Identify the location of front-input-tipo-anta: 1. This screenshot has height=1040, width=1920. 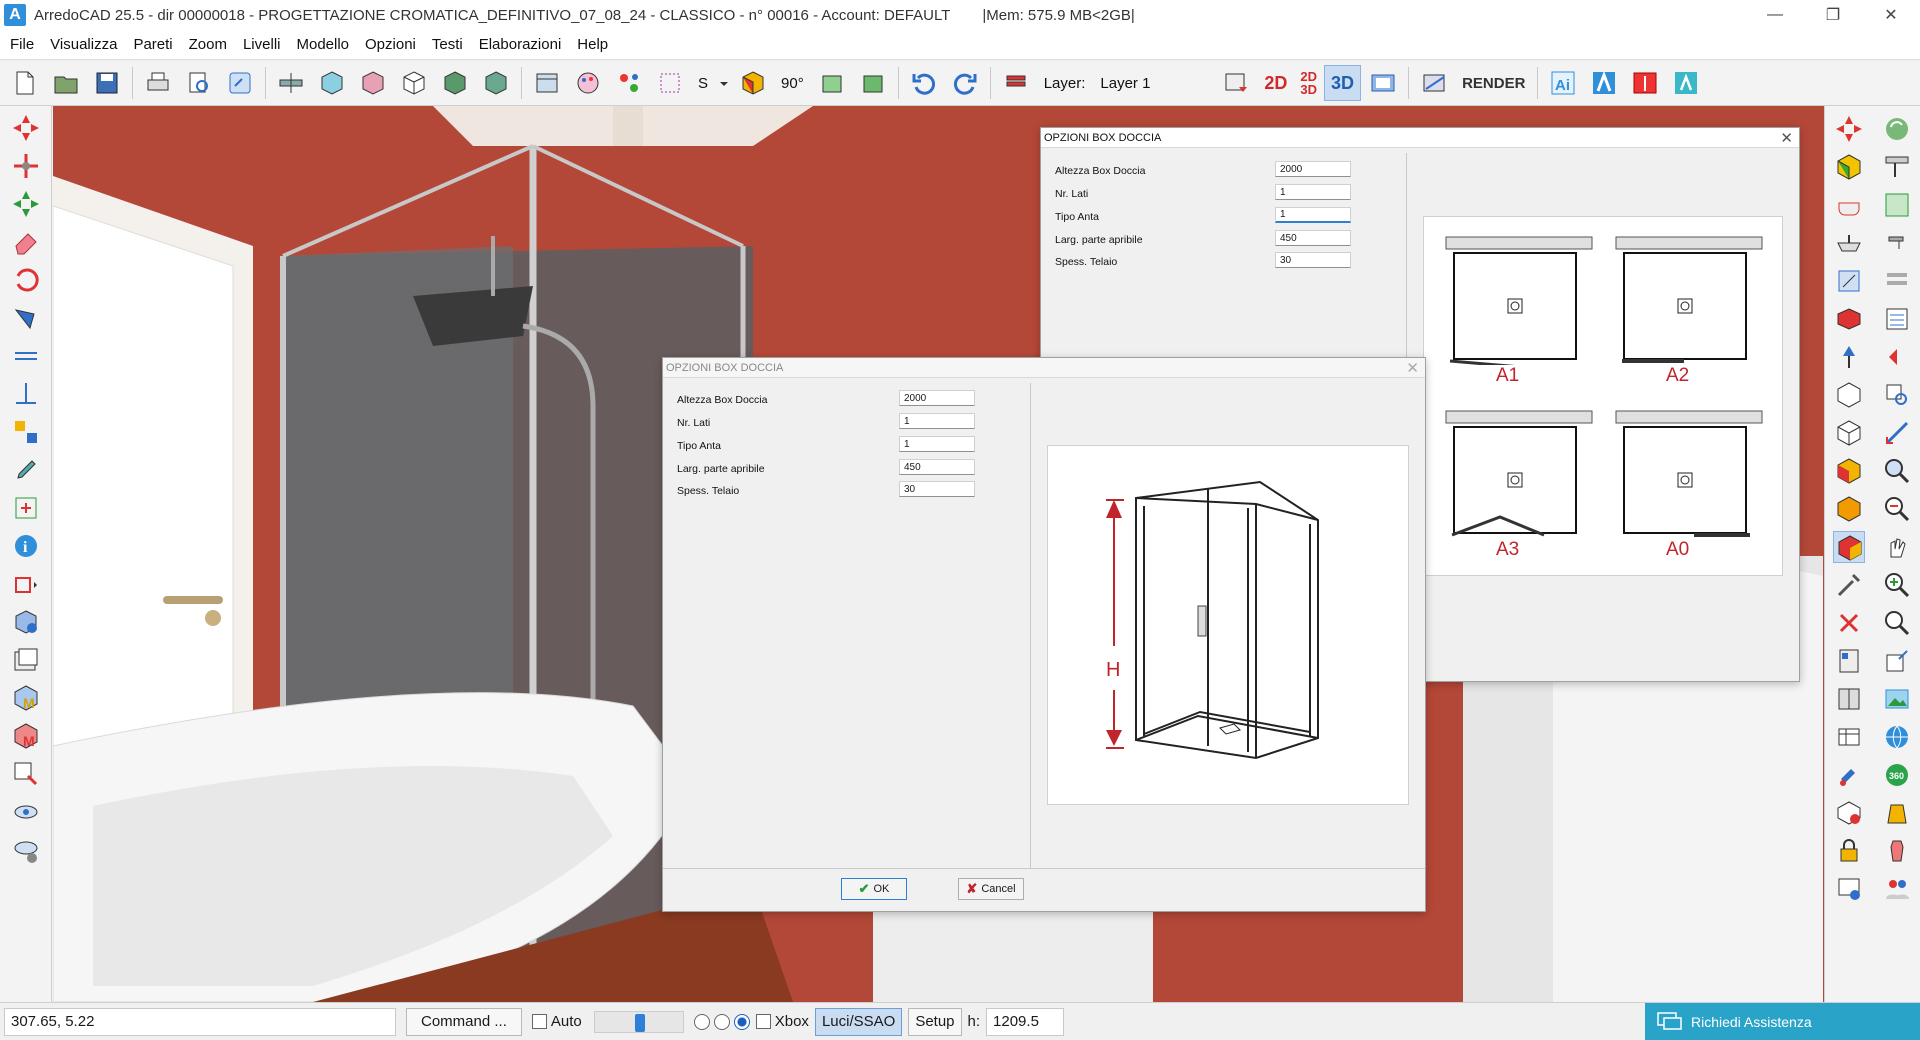
(937, 444).